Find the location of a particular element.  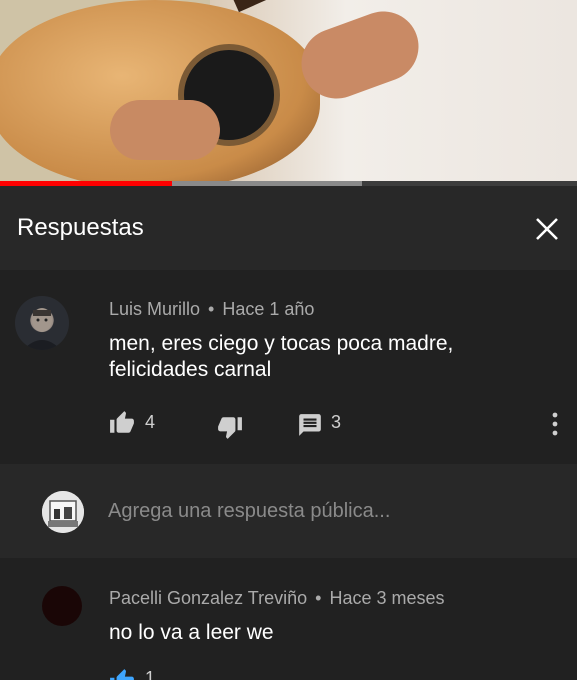

dislike-icon is located at coordinates (230, 428).